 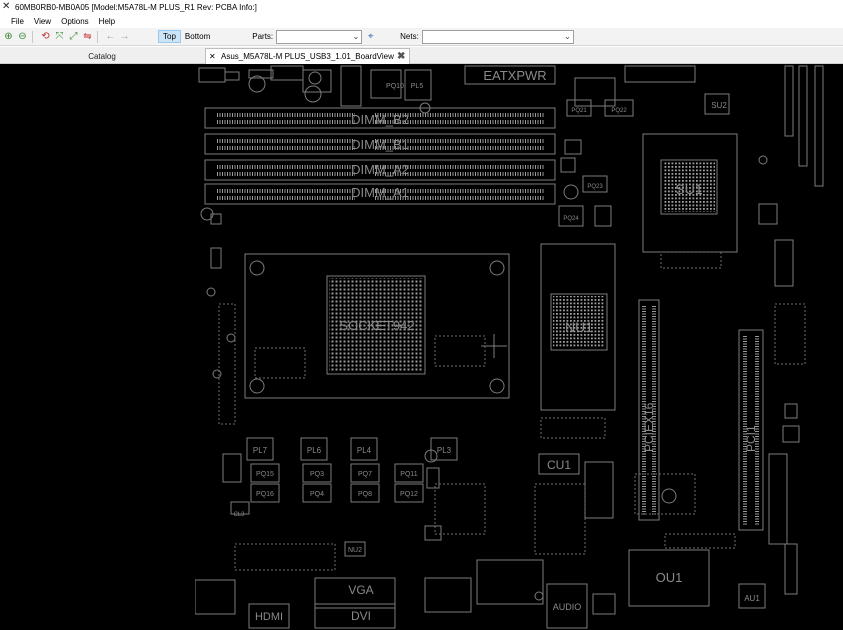 What do you see at coordinates (87, 36) in the screenshot?
I see `mirror-icon: ⇋` at bounding box center [87, 36].